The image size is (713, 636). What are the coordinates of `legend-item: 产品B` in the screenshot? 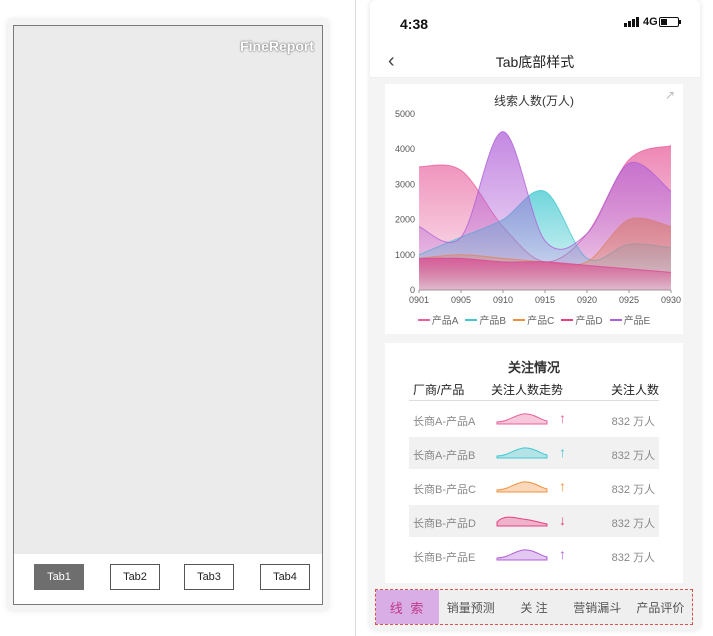 It's located at (485, 319).